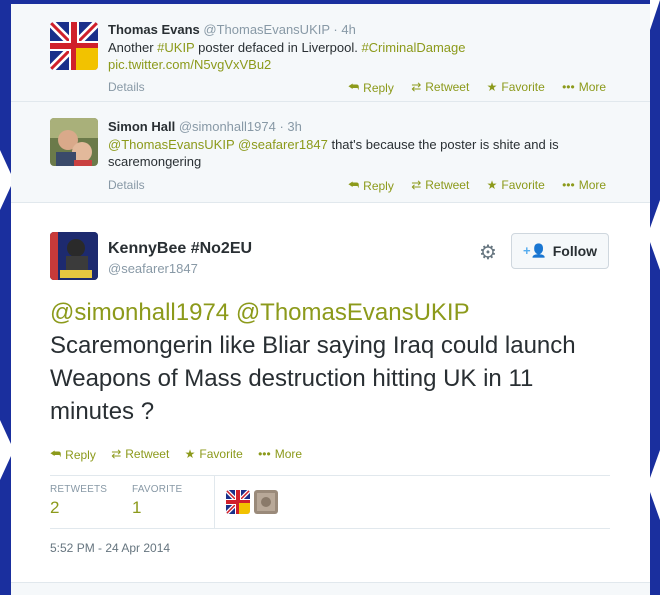 The width and height of the screenshot is (660, 595). Describe the element at coordinates (153, 268) in the screenshot. I see `author-handle: @seafarer1847` at that location.